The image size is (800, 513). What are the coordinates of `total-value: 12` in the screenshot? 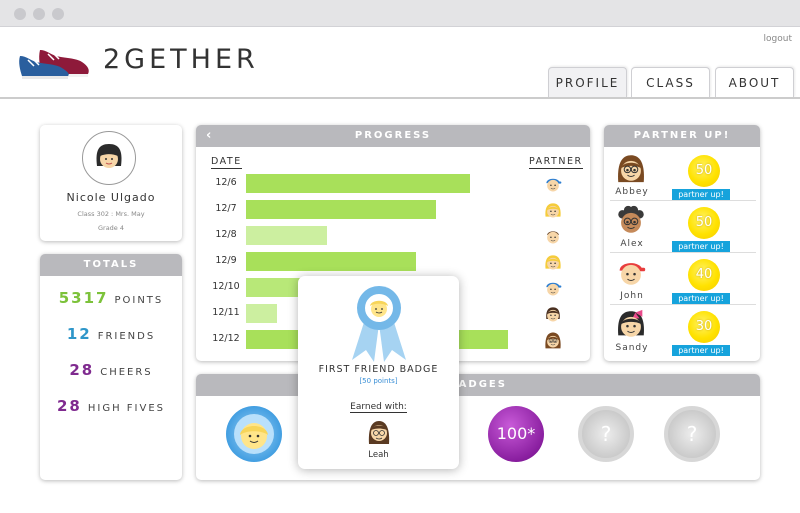 It's located at (79, 334).